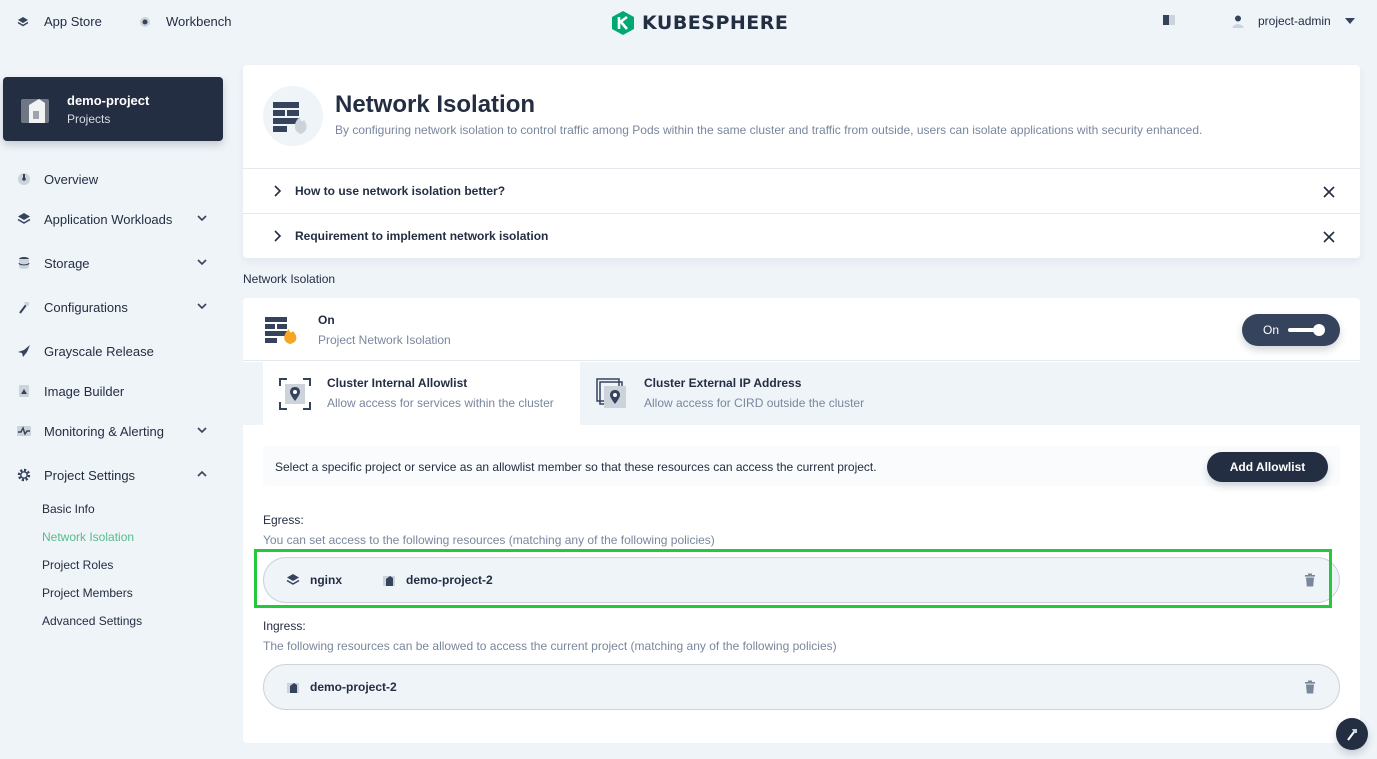 The image size is (1377, 759). I want to click on ingress-project-chip: demo-project-2, so click(341, 687).